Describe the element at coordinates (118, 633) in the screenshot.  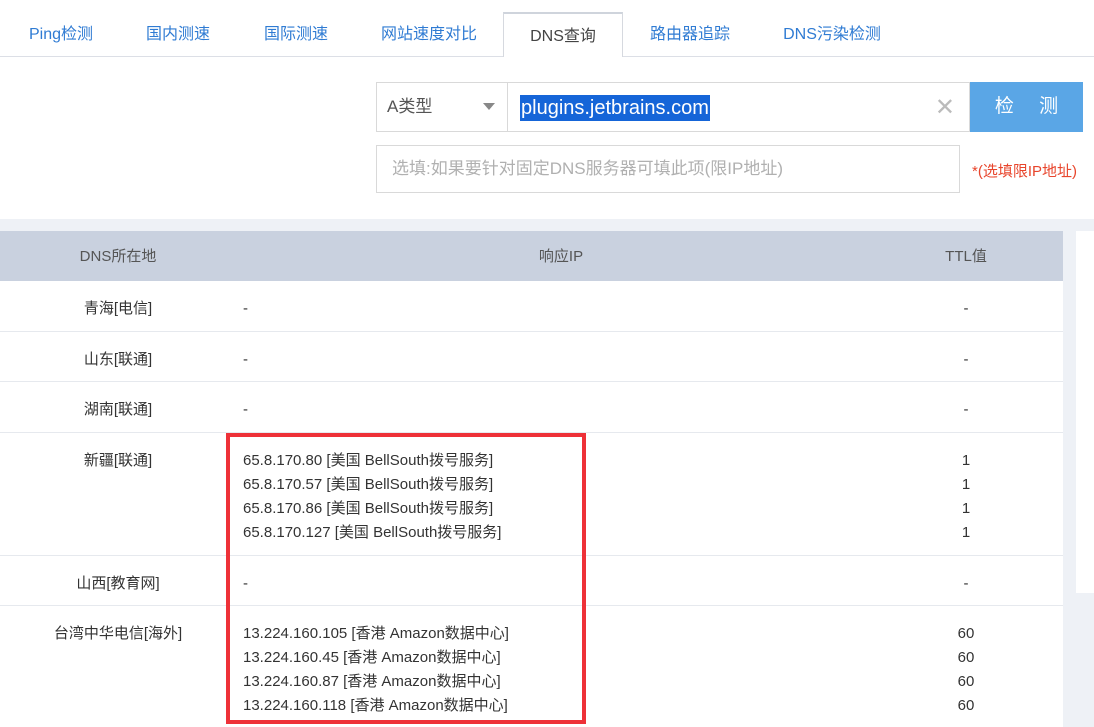
I see `row-location: 台湾中华电信[海外]` at that location.